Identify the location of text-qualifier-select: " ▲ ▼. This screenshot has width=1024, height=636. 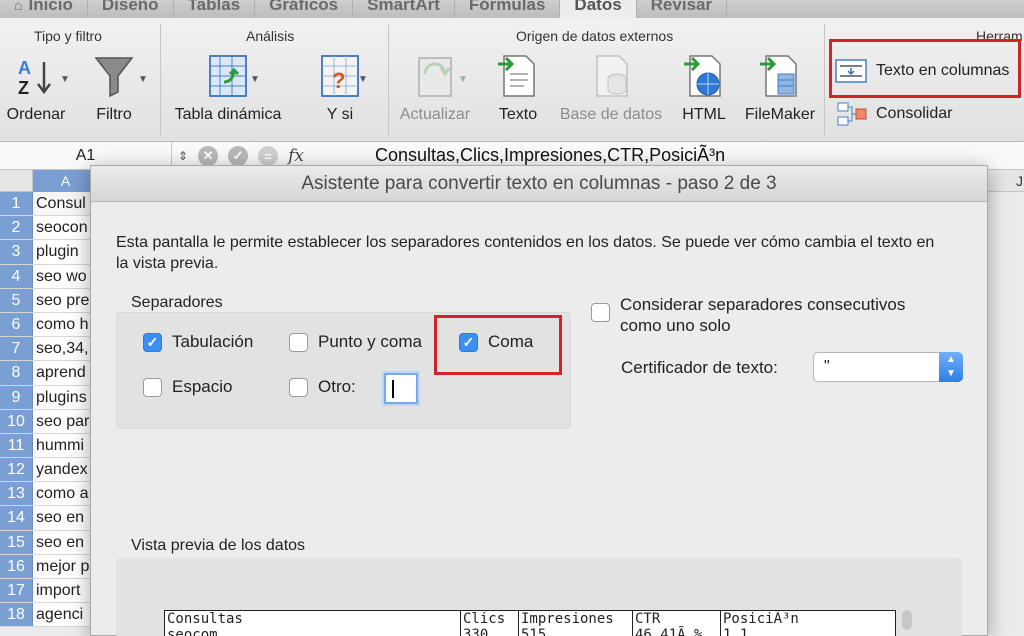
(888, 367).